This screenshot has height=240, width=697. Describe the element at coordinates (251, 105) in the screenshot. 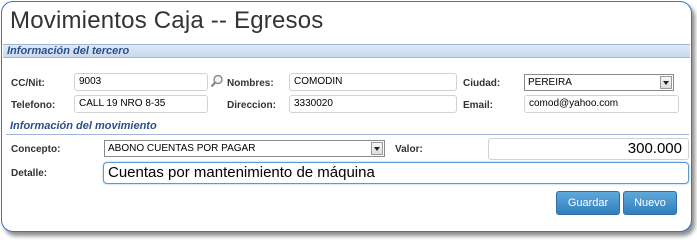

I see `direccion-label: Direccion:` at that location.